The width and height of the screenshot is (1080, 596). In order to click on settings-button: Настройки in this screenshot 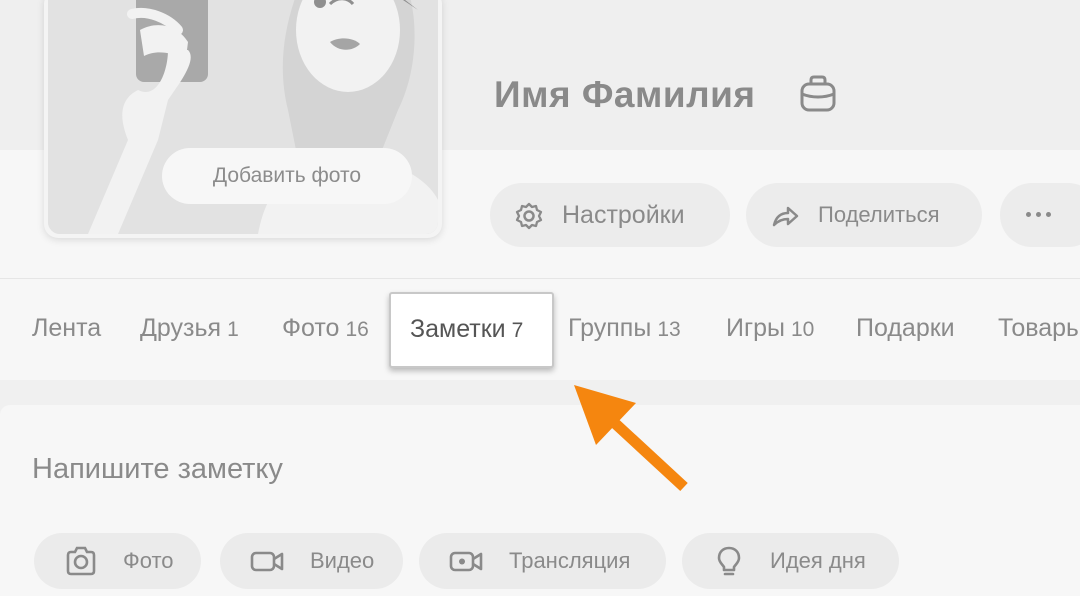, I will do `click(610, 215)`.